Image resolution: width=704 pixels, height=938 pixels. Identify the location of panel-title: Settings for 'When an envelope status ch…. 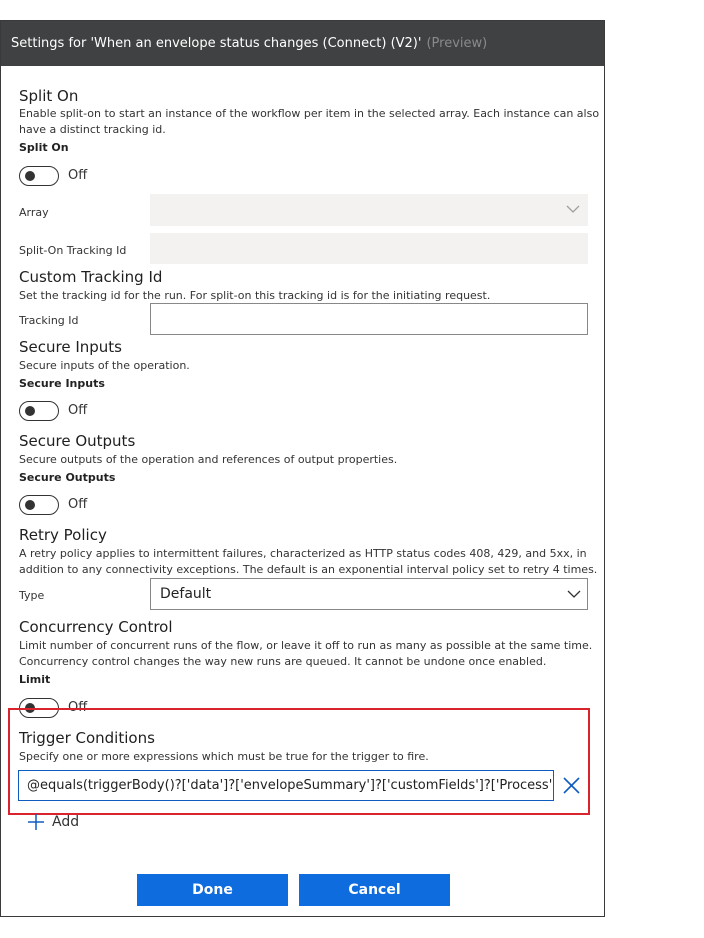
(216, 43).